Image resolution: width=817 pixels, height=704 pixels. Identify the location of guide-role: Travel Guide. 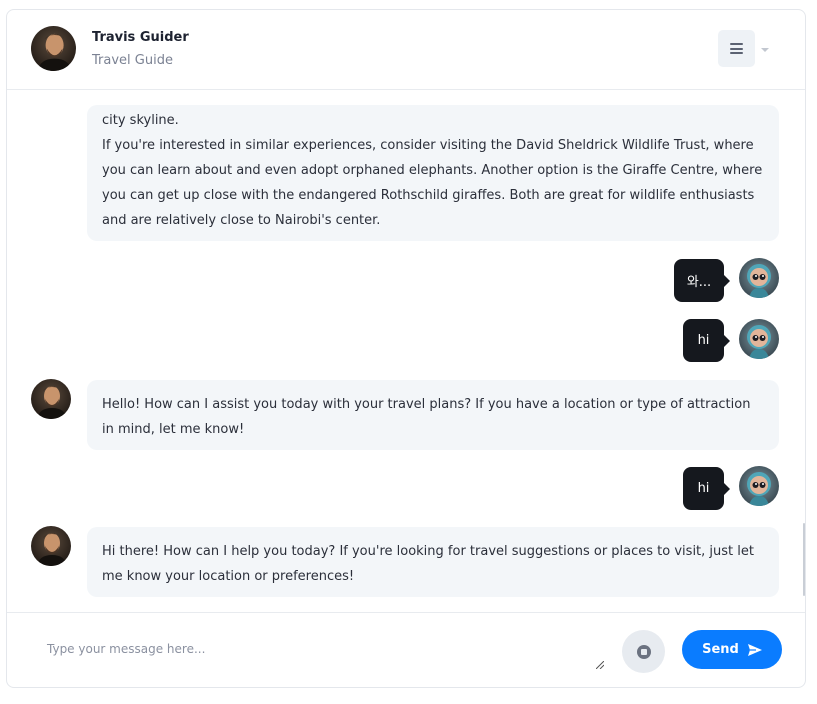
(132, 60).